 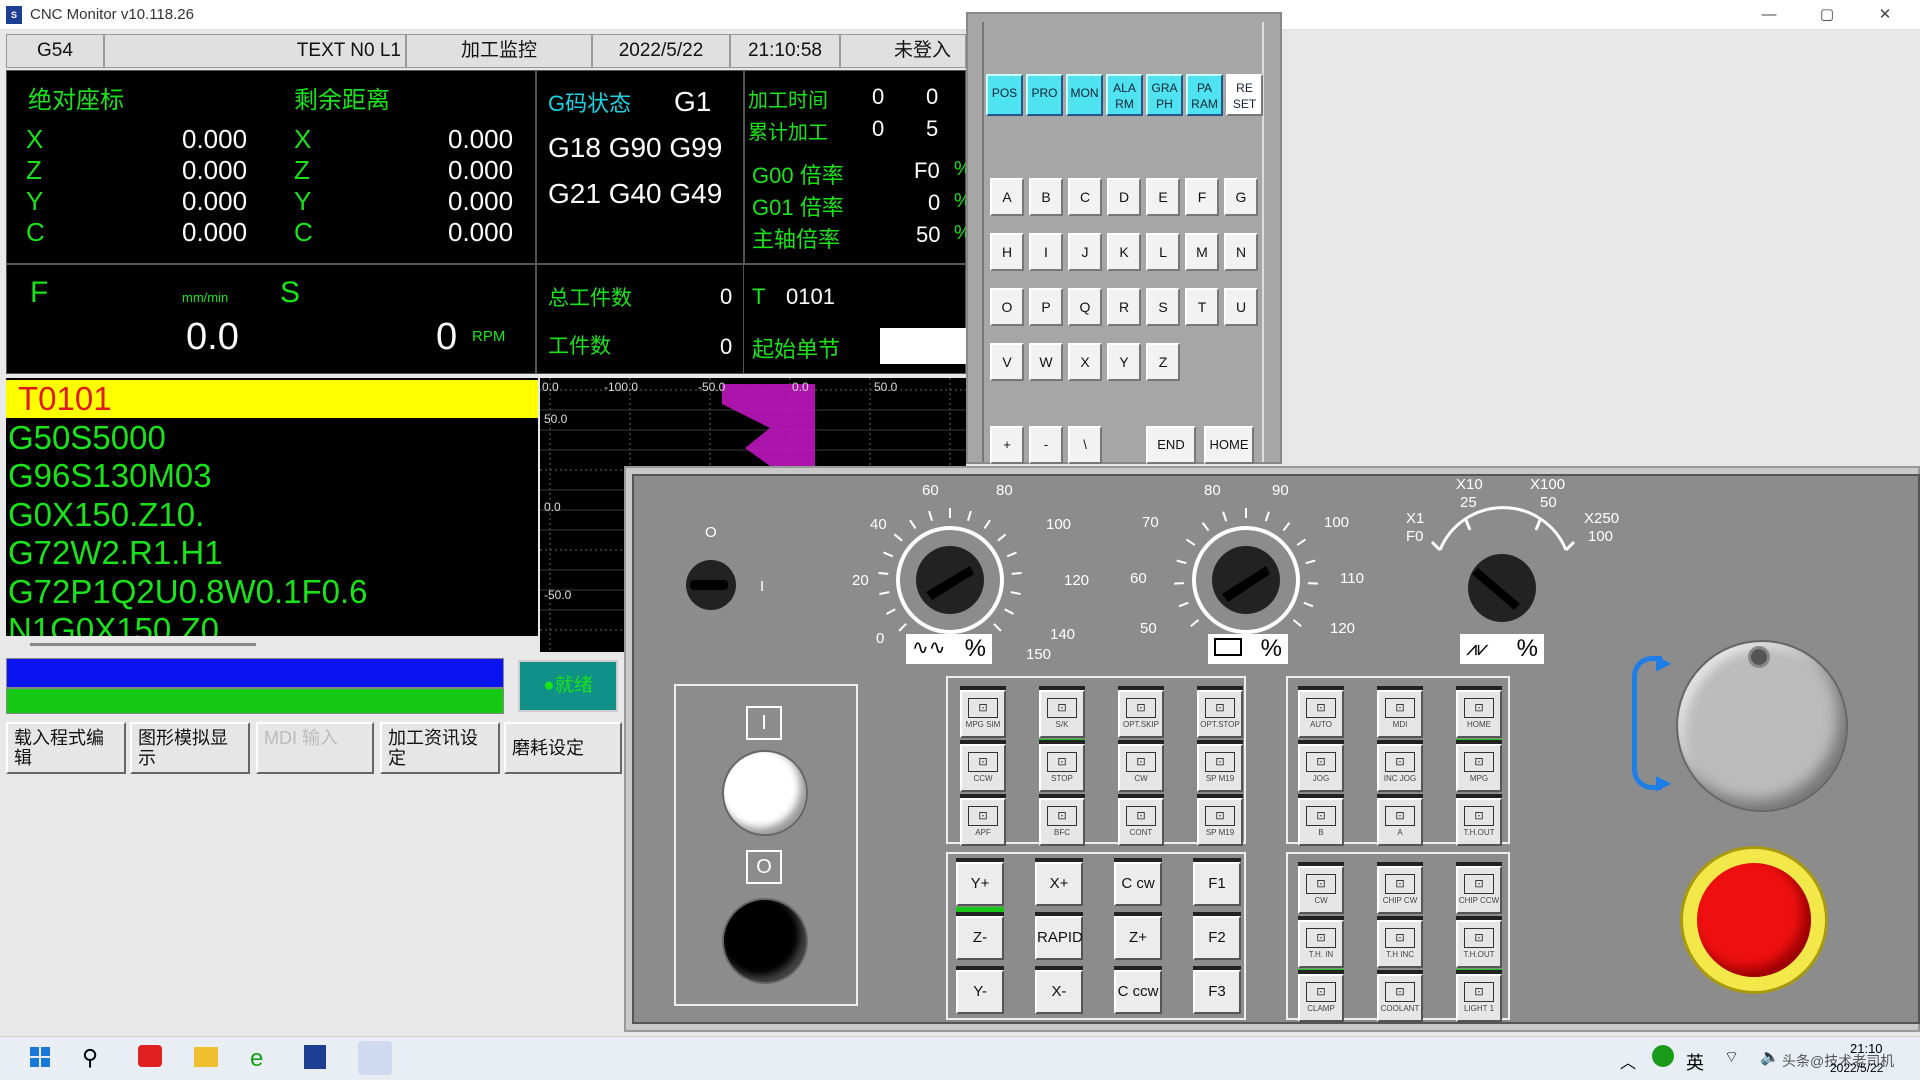 What do you see at coordinates (1062, 766) in the screenshot?
I see `stop-button: ⊡ STOP` at bounding box center [1062, 766].